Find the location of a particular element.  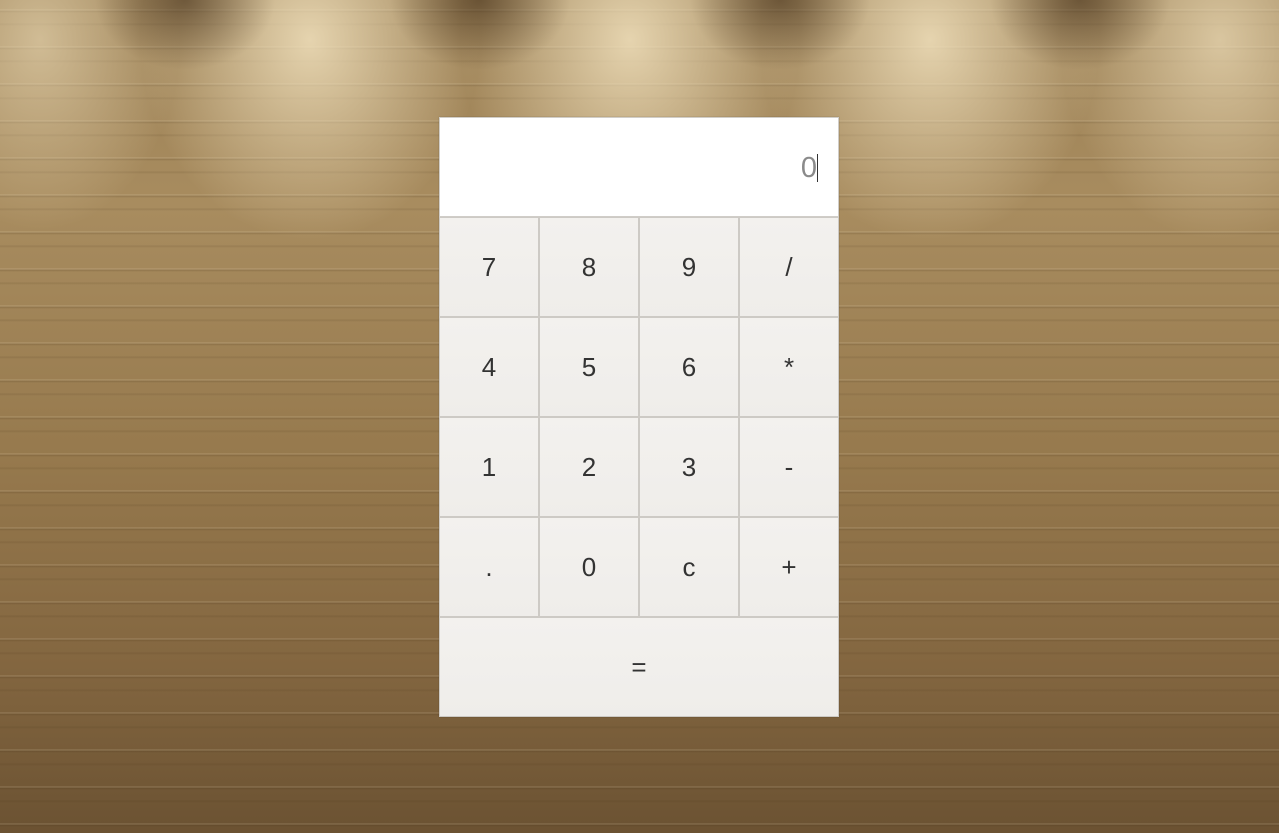

key-equals: = is located at coordinates (639, 667).